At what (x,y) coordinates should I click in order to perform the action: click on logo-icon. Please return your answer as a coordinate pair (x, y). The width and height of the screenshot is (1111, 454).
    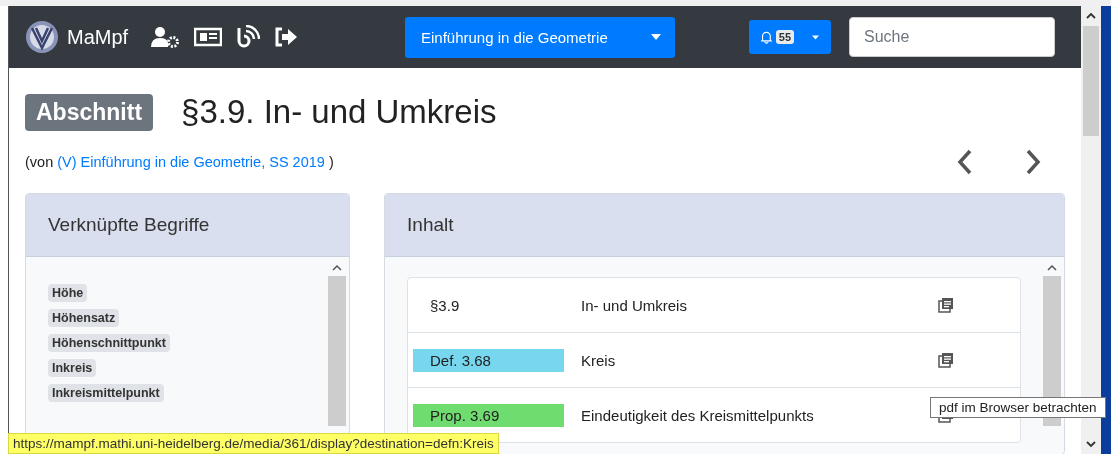
    Looking at the image, I should click on (42, 37).